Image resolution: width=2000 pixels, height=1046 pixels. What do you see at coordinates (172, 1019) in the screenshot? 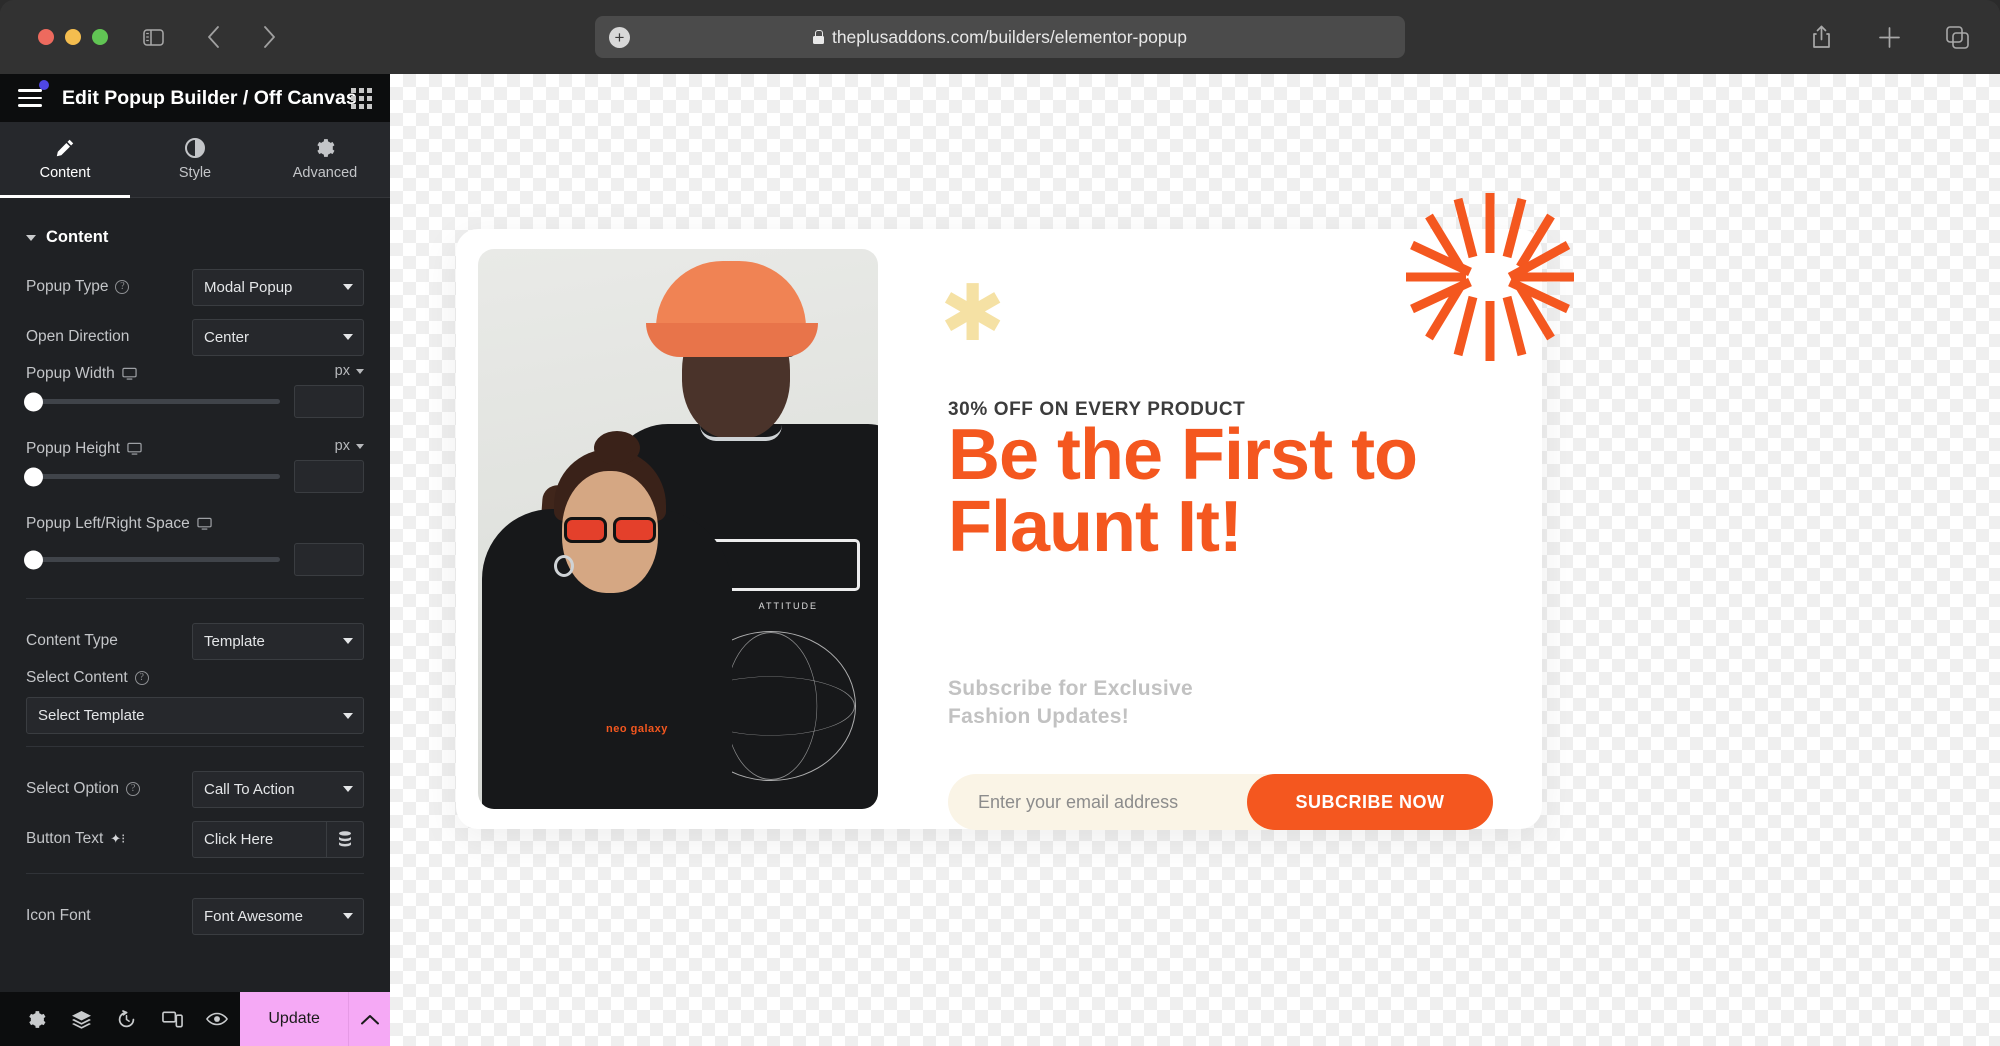
I see `responsive-icon` at bounding box center [172, 1019].